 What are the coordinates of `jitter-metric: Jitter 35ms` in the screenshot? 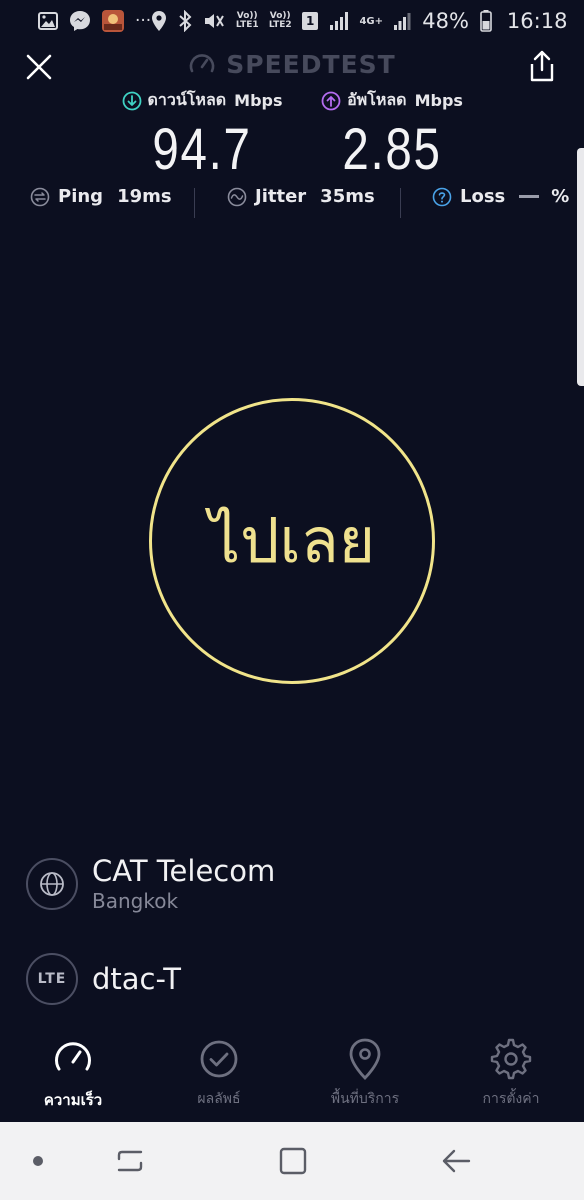 It's located at (301, 196).